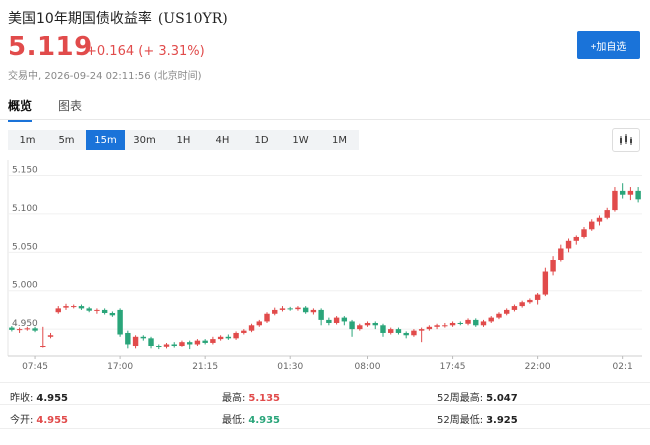 Image resolution: width=650 pixels, height=445 pixels. What do you see at coordinates (477, 398) in the screenshot?
I see `stat-52wk-high: 52周最高: 5.047` at bounding box center [477, 398].